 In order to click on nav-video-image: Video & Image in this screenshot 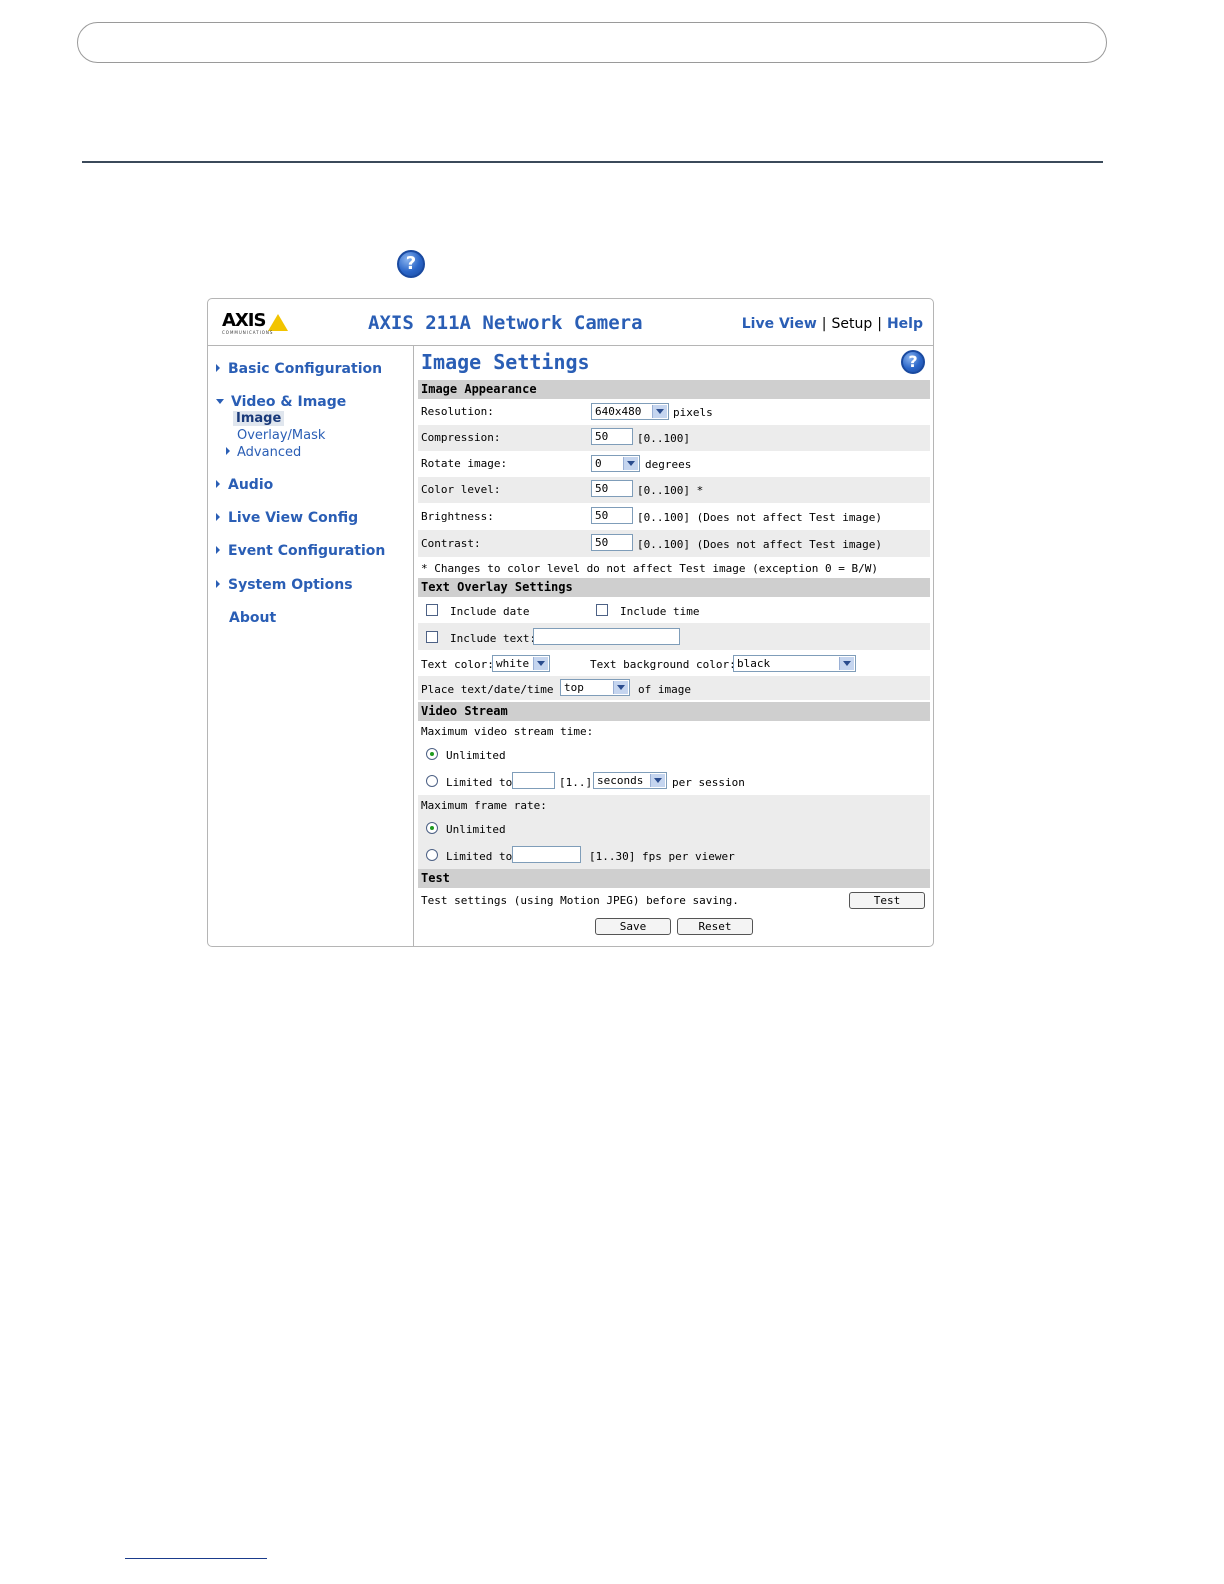, I will do `click(281, 402)`.